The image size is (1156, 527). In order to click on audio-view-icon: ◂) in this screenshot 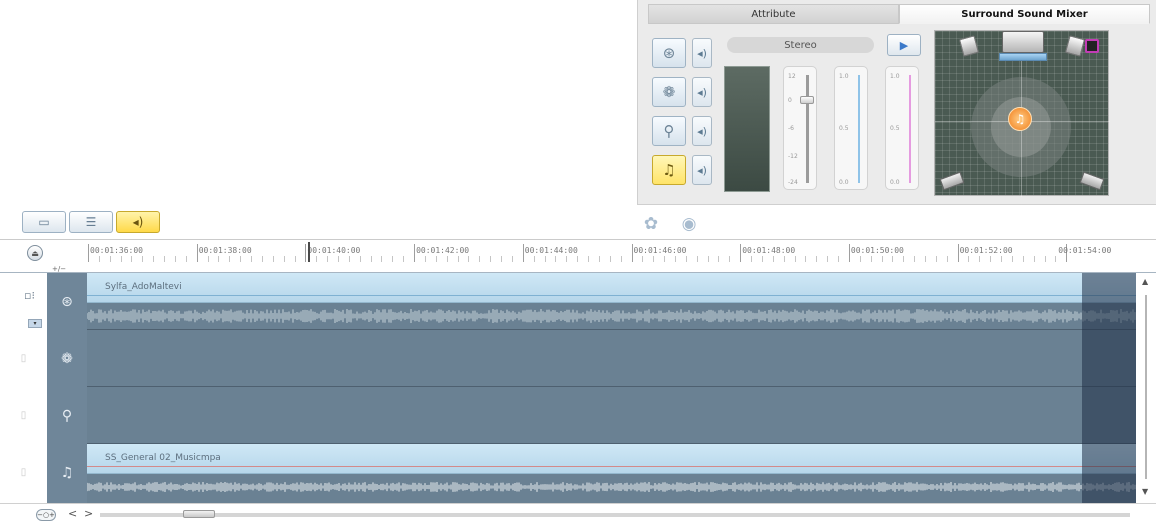, I will do `click(138, 222)`.